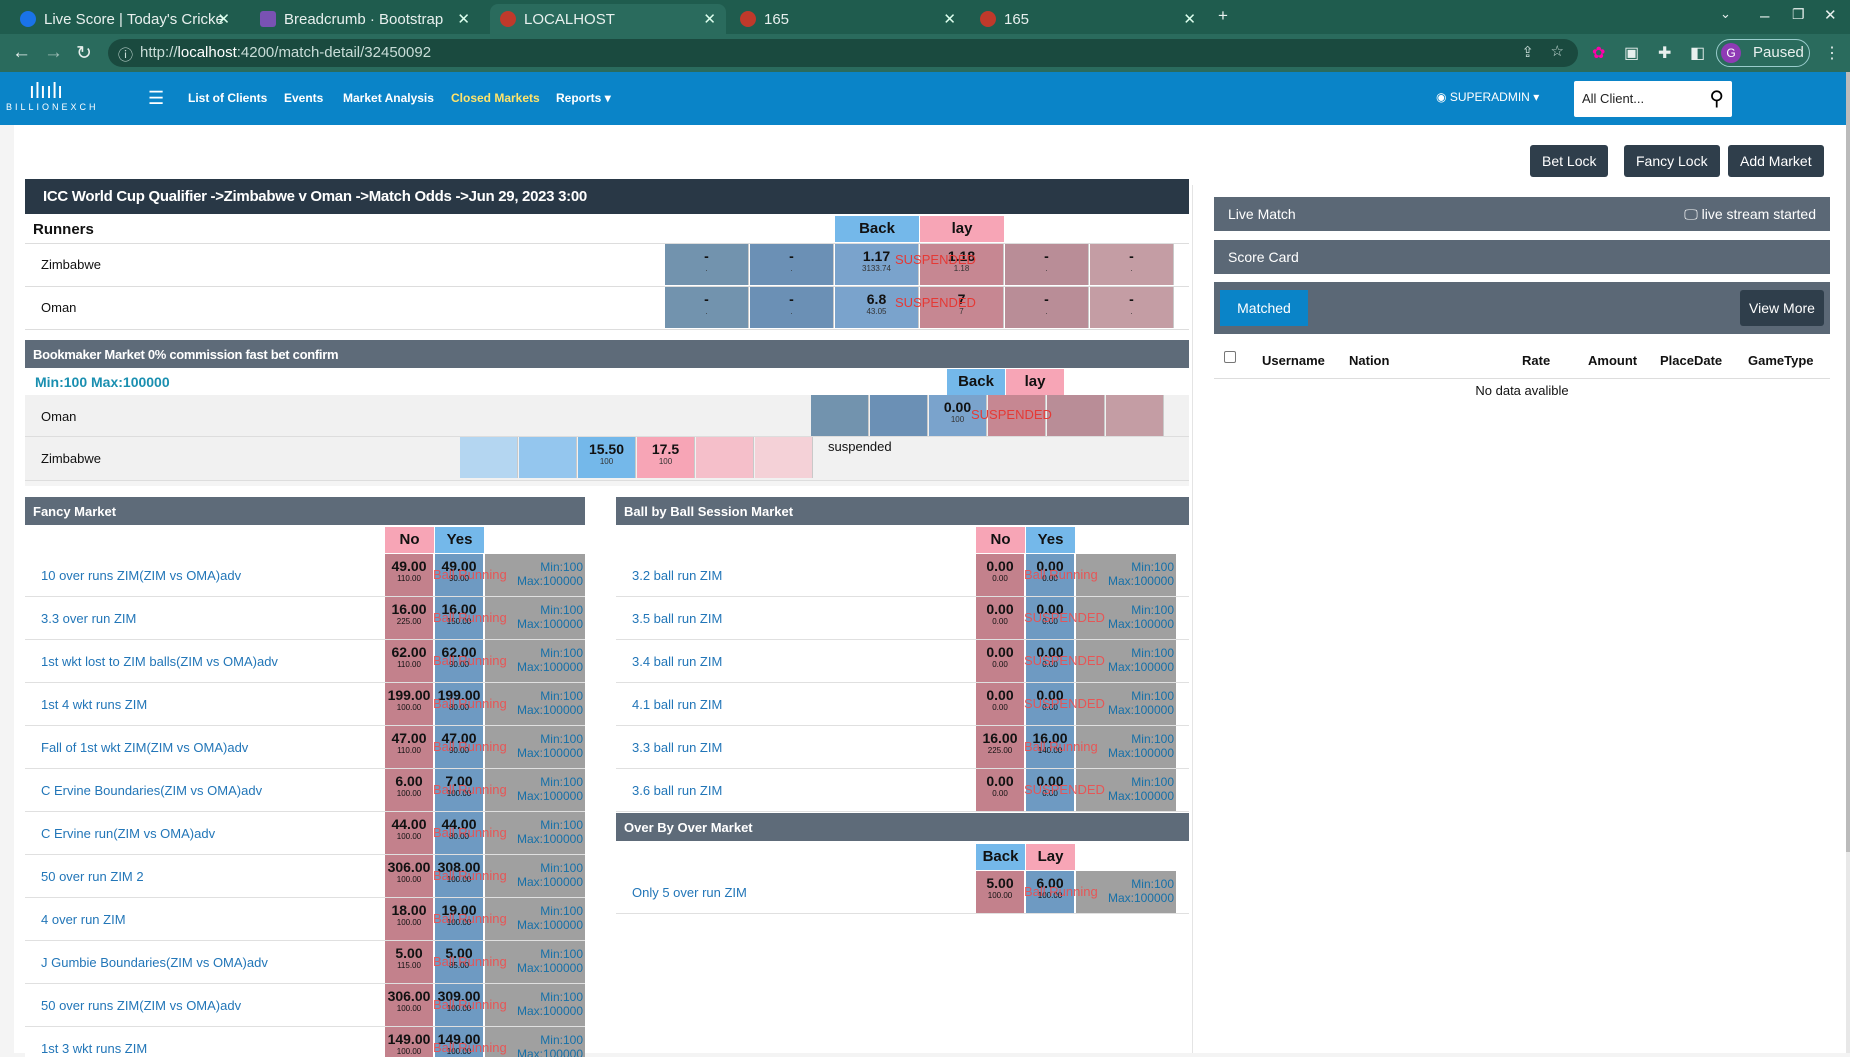 The width and height of the screenshot is (1850, 1057). Describe the element at coordinates (409, 962) in the screenshot. I see `no-odds-cell: 5.00 115.00` at that location.